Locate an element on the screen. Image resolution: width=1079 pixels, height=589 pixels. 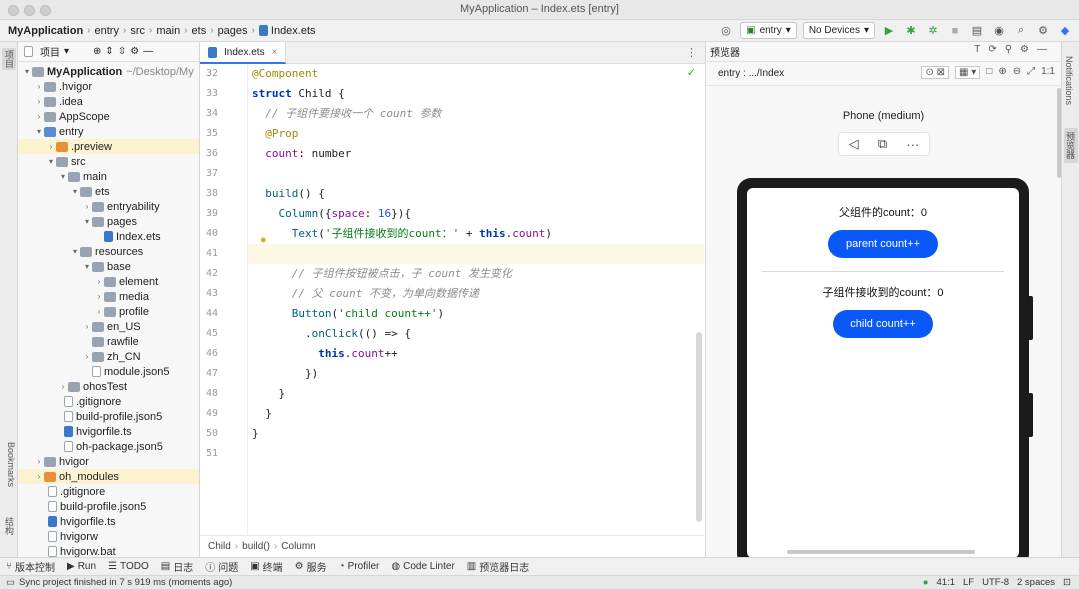
tree-item-hvigor: › hvigor is located at coordinates (108, 461).